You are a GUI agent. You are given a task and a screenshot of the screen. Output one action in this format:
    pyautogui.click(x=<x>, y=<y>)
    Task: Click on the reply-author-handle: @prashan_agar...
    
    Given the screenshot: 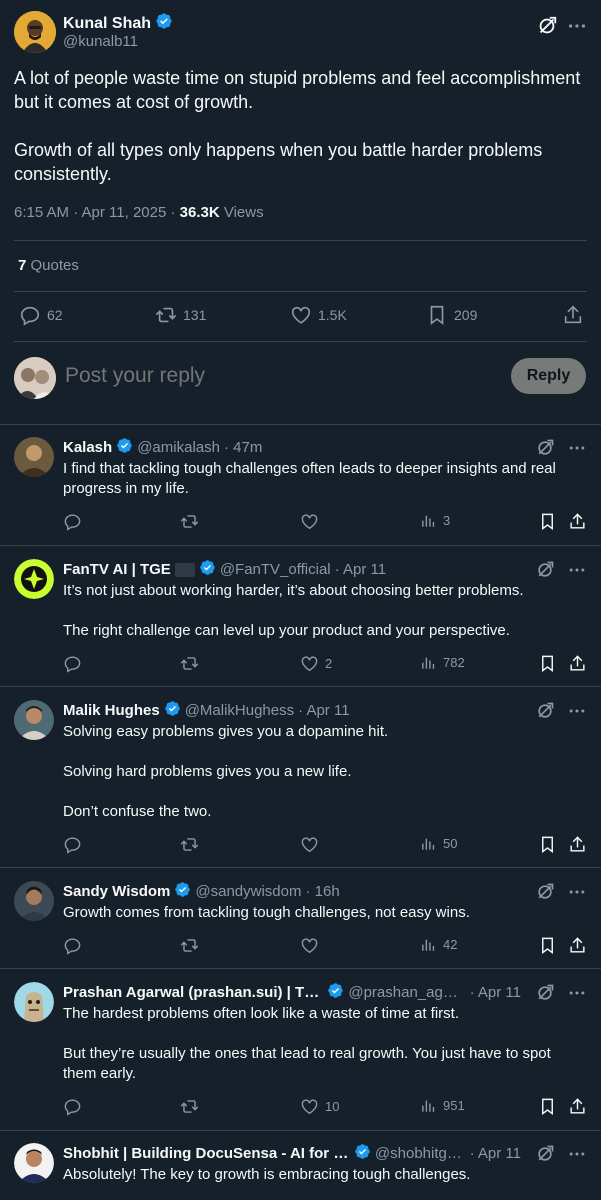 What is the action you would take?
    pyautogui.click(x=406, y=992)
    